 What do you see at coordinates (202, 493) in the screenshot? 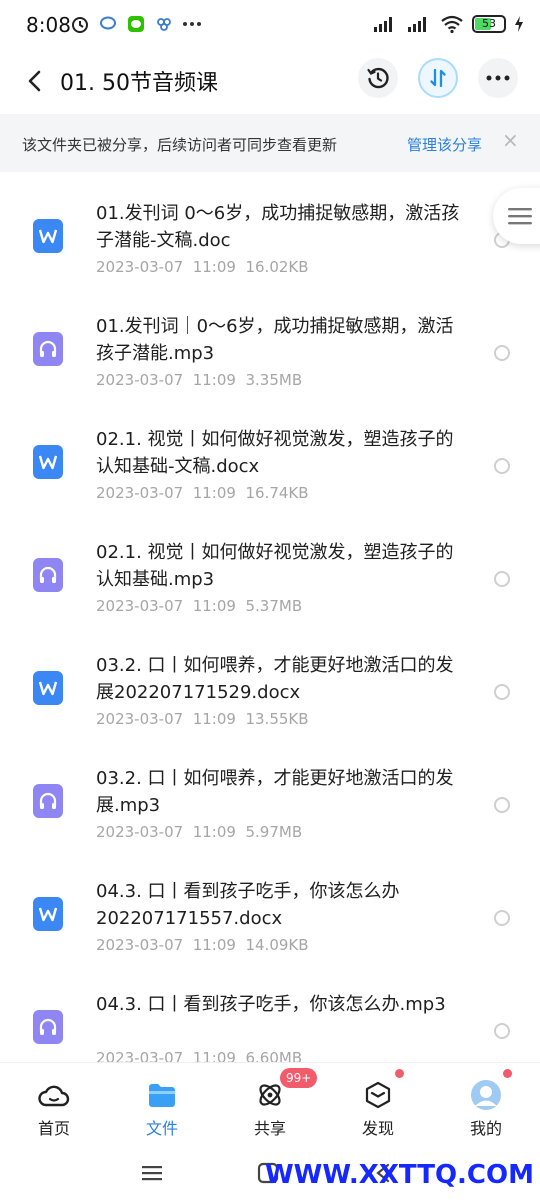
I see `file-meta: 2023-03-07 11:09 16.74KB` at bounding box center [202, 493].